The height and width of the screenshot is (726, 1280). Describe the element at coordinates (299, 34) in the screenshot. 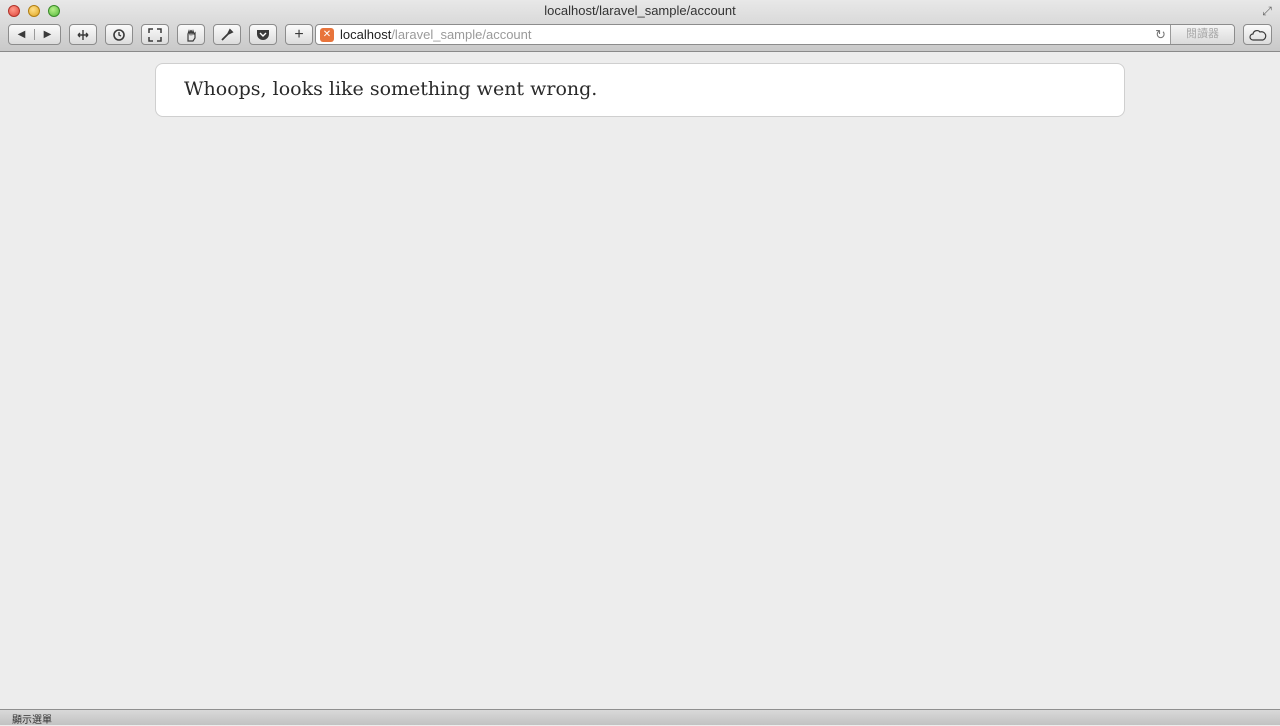

I see `new-tab-button: +` at that location.